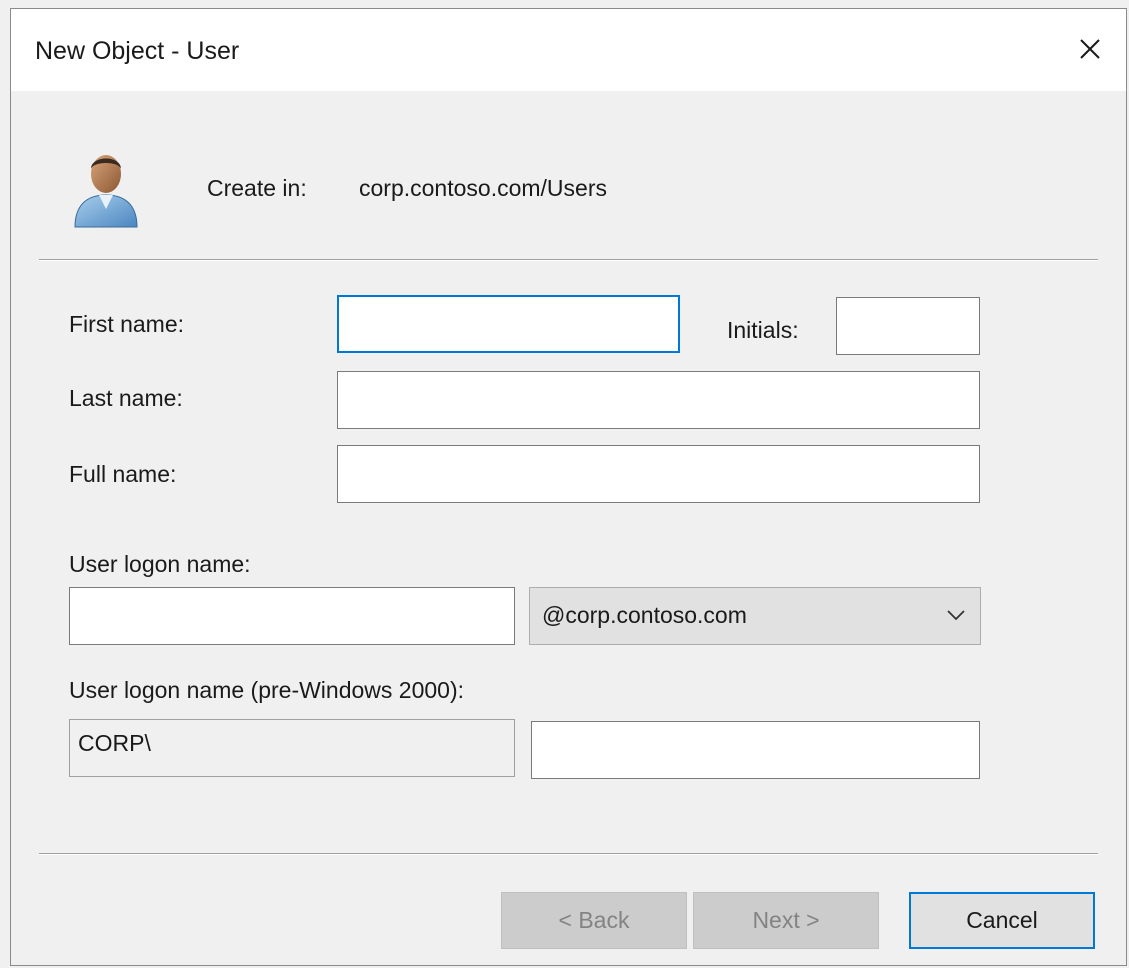  I want to click on first-name-input, so click(508, 324).